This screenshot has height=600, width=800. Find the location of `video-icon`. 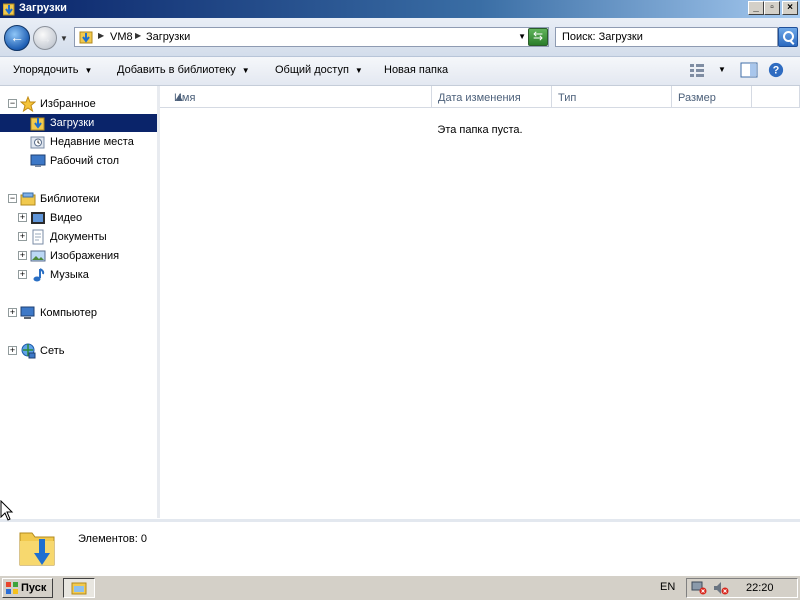

video-icon is located at coordinates (38, 218).